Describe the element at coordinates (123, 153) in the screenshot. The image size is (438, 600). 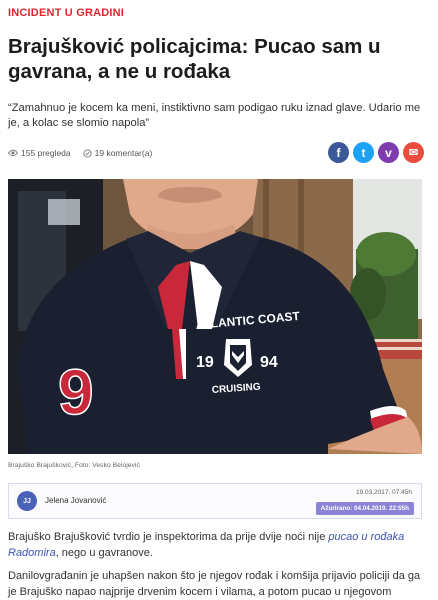
I see `comments-label: 19 komentar(a)` at that location.